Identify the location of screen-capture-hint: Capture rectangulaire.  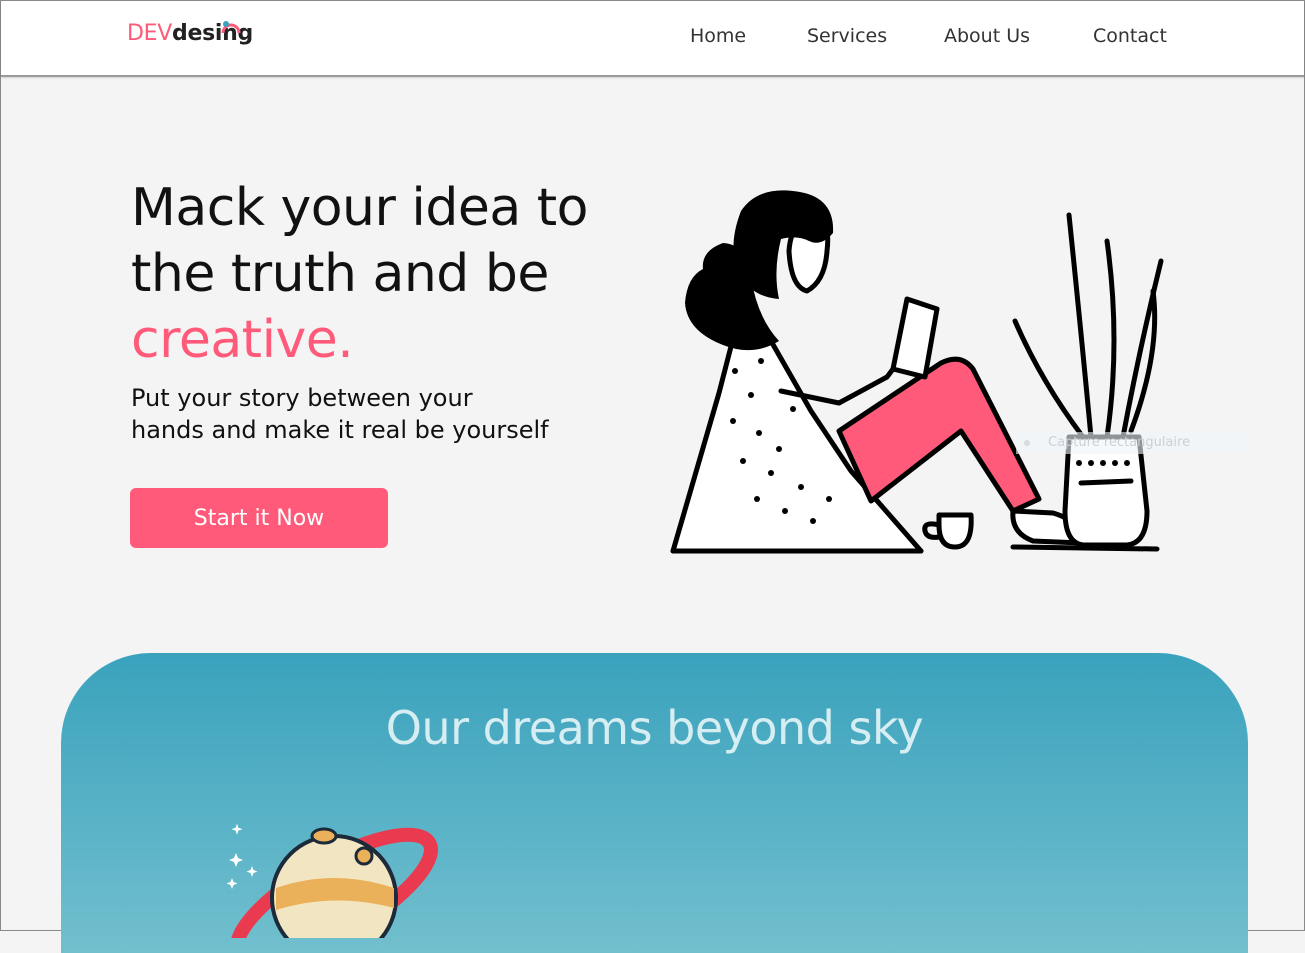
(1132, 443).